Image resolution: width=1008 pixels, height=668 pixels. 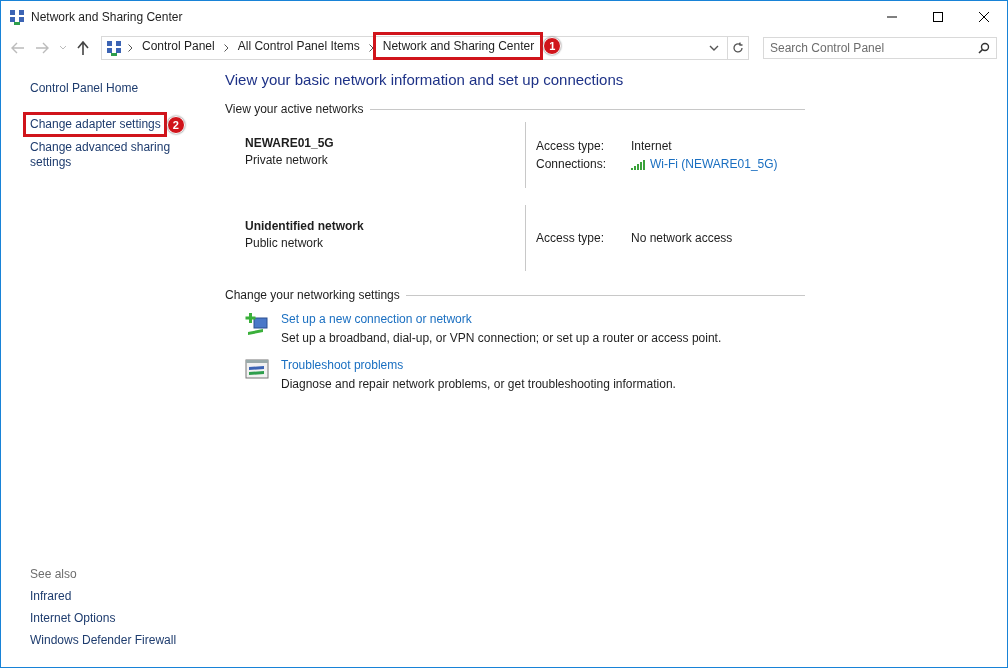 What do you see at coordinates (257, 324) in the screenshot?
I see `add-connection-icon` at bounding box center [257, 324].